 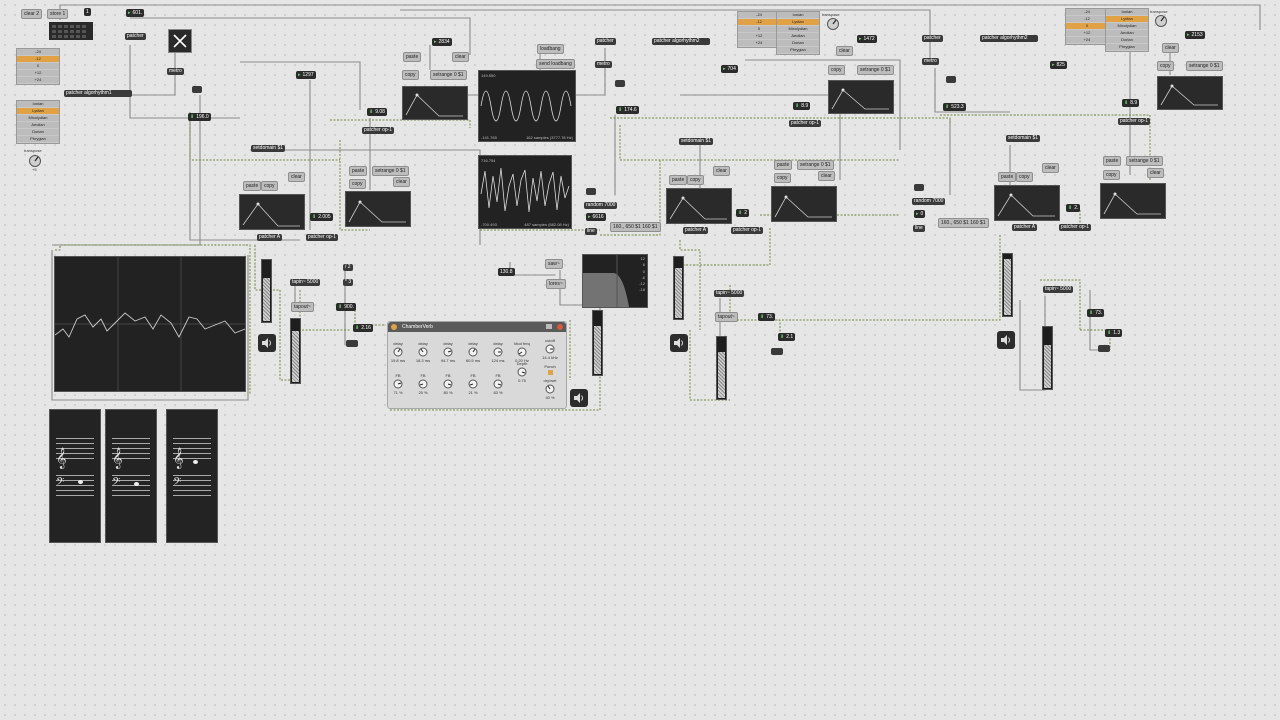 What do you see at coordinates (398, 384) in the screenshot?
I see `fb-1-param: FB 71 %` at bounding box center [398, 384].